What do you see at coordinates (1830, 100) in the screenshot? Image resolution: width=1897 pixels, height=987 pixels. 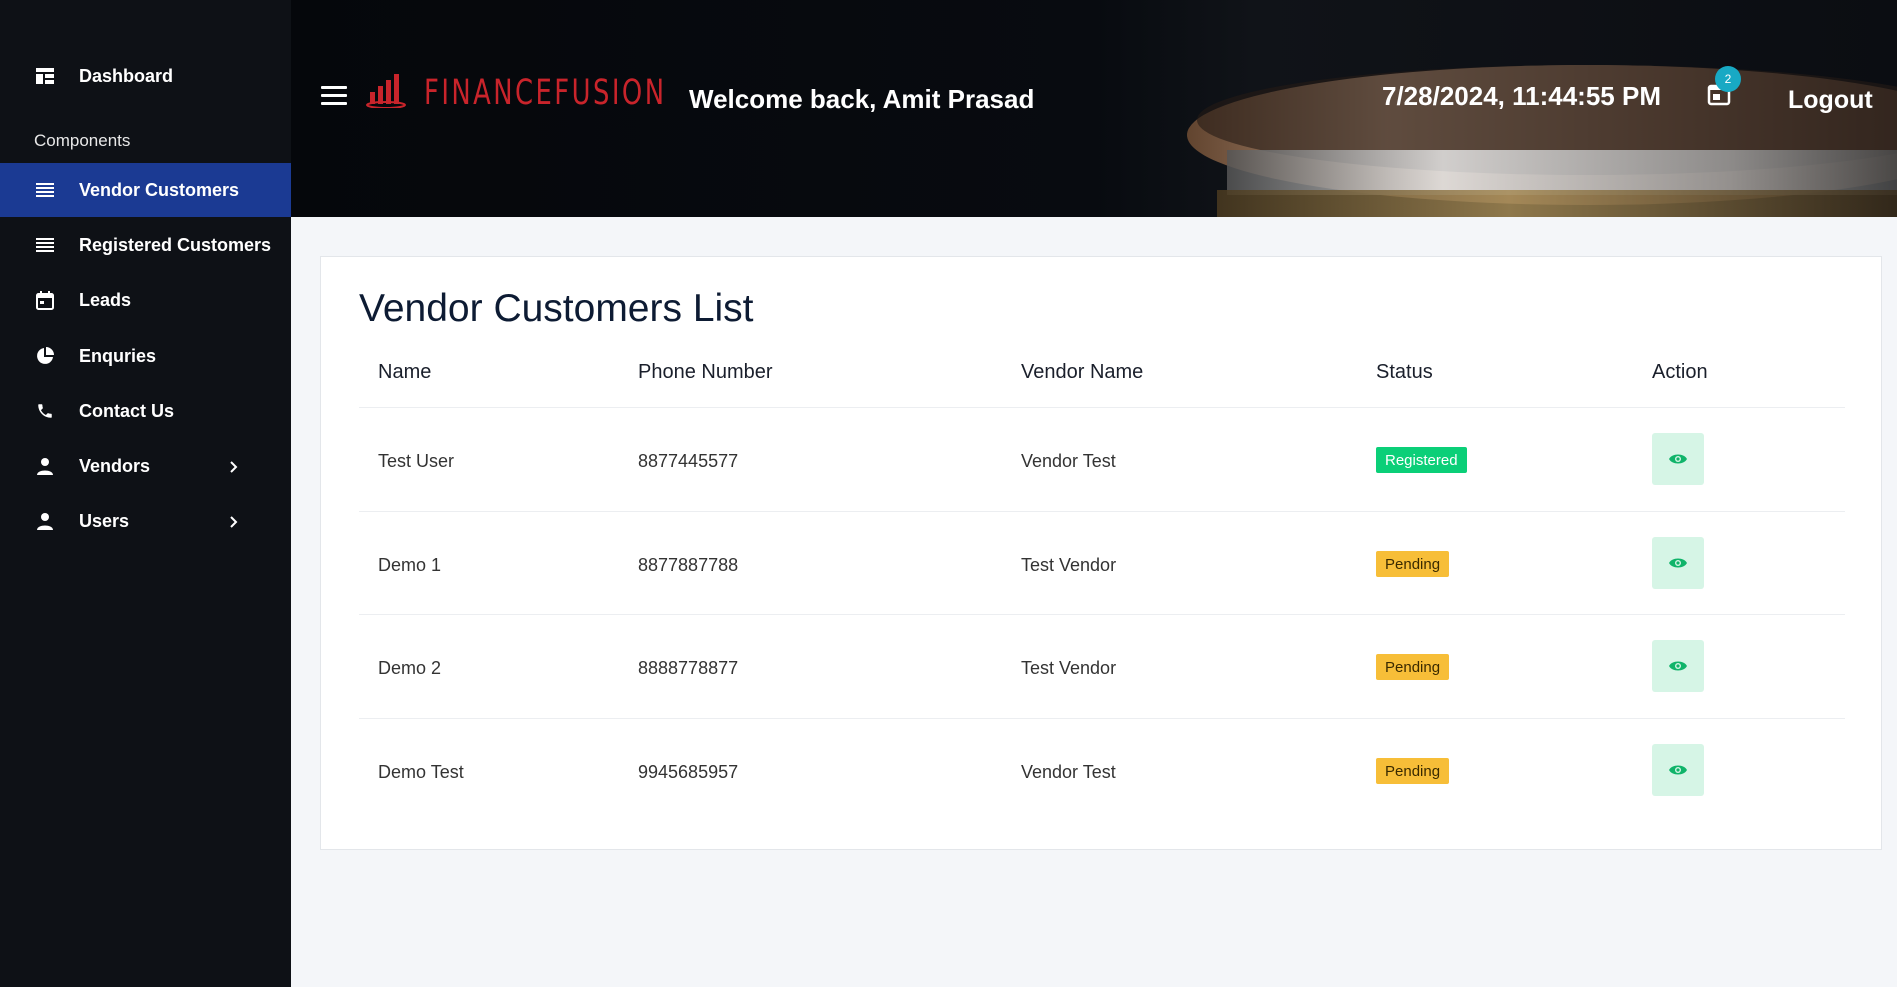 I see `logout-button: Logout` at bounding box center [1830, 100].